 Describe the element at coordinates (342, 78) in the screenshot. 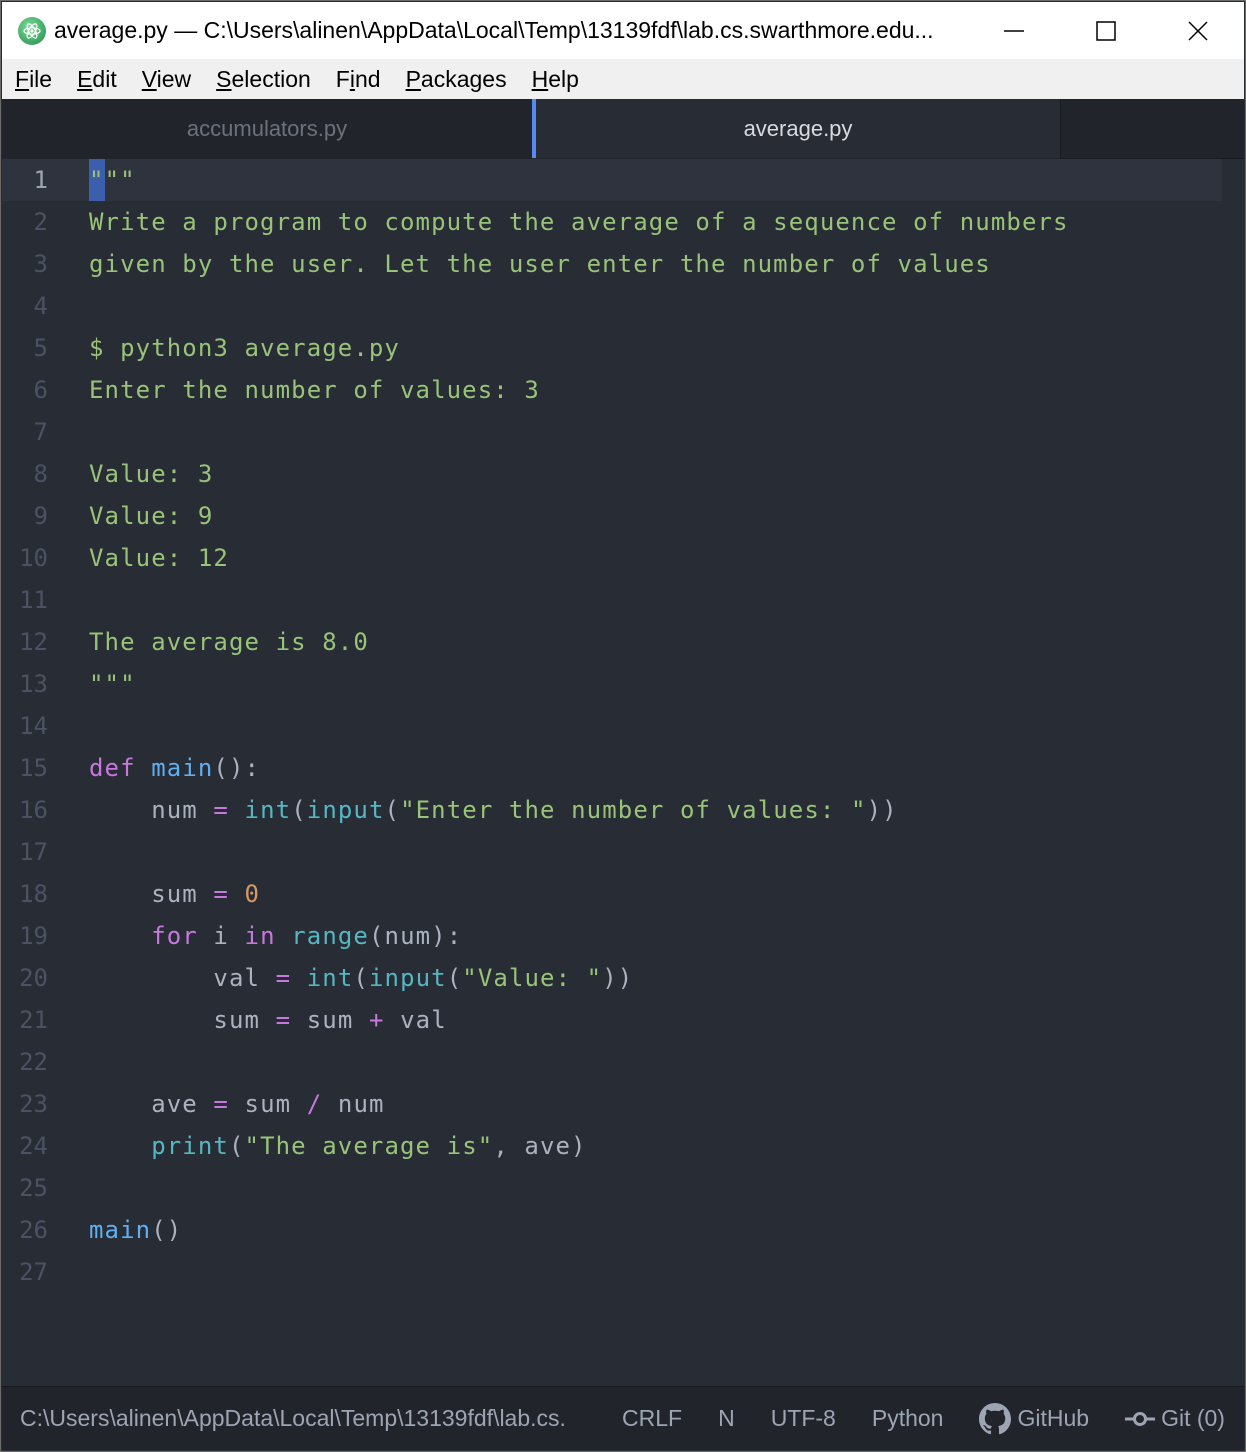

I see `menu-find-label-pre: F` at that location.